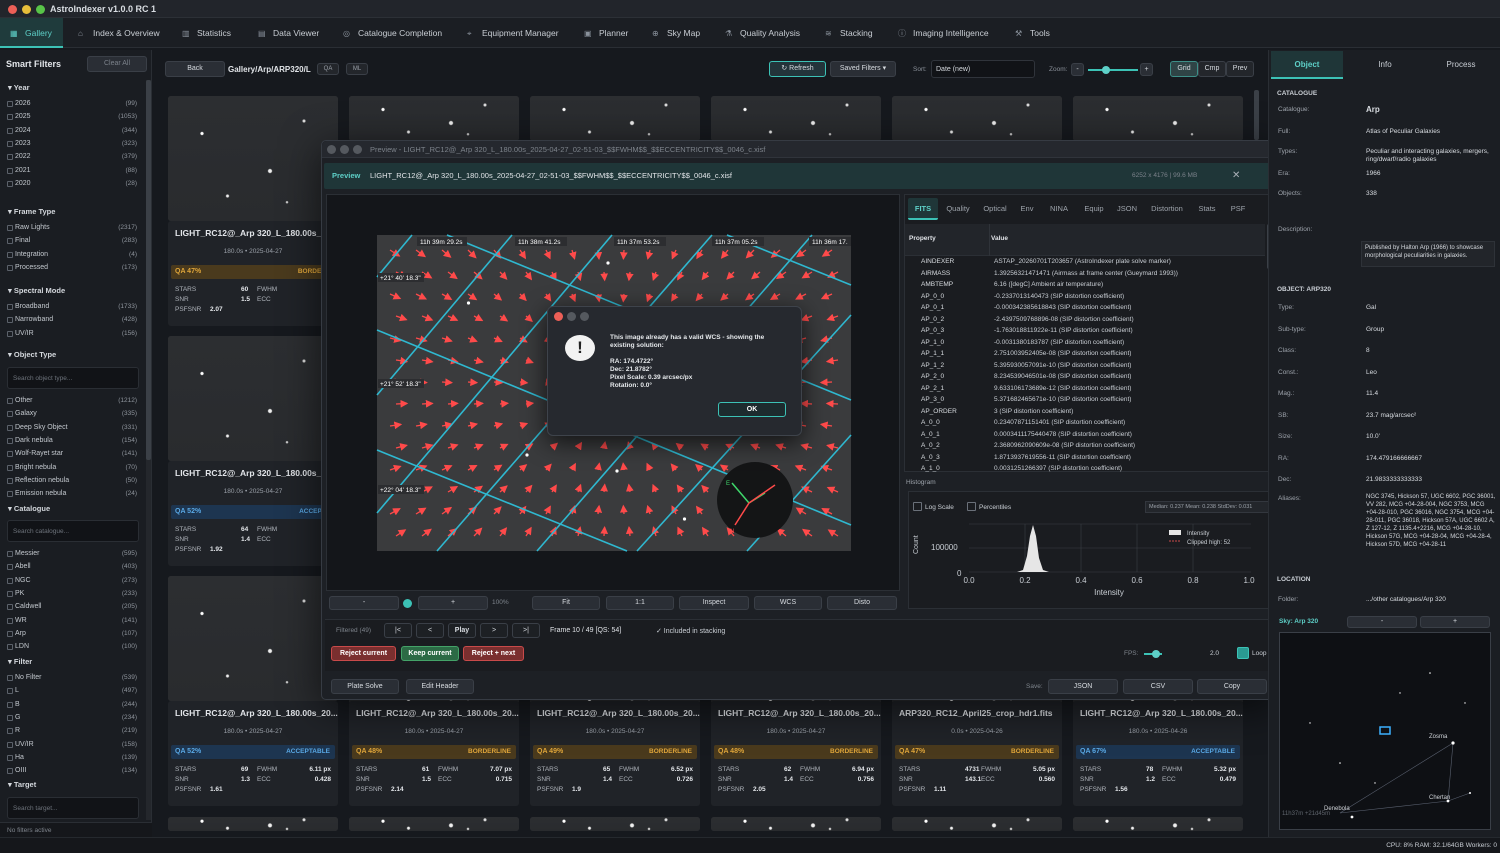 This screenshot has width=1500, height=853. What do you see at coordinates (440, 686) in the screenshot?
I see `edit-header-button: Edit Header` at bounding box center [440, 686].